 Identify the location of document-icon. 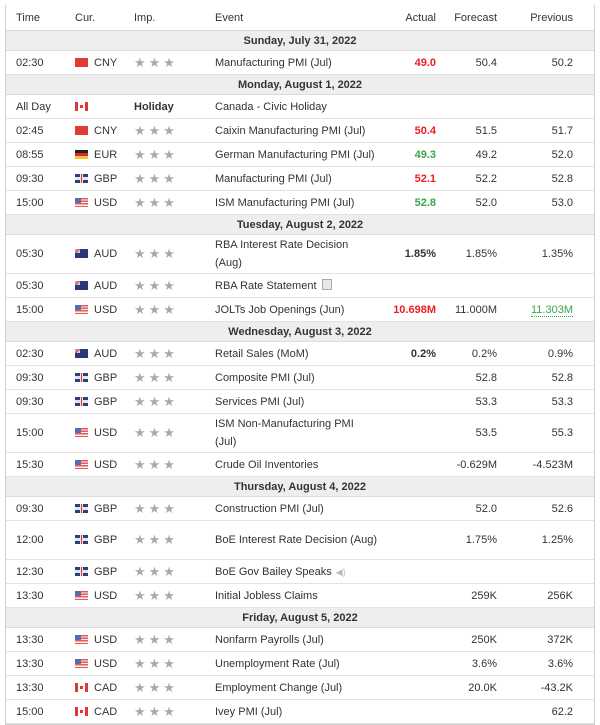
(326, 284).